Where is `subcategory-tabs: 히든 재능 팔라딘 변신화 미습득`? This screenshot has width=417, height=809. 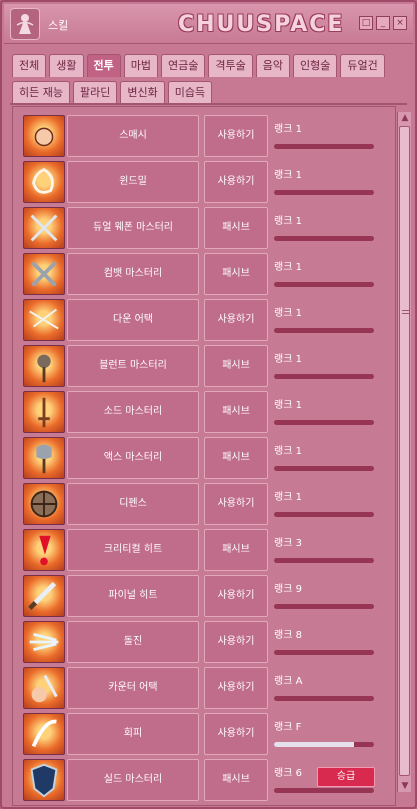
subcategory-tabs: 히든 재능 팔라딘 변신화 미습득 is located at coordinates (112, 92).